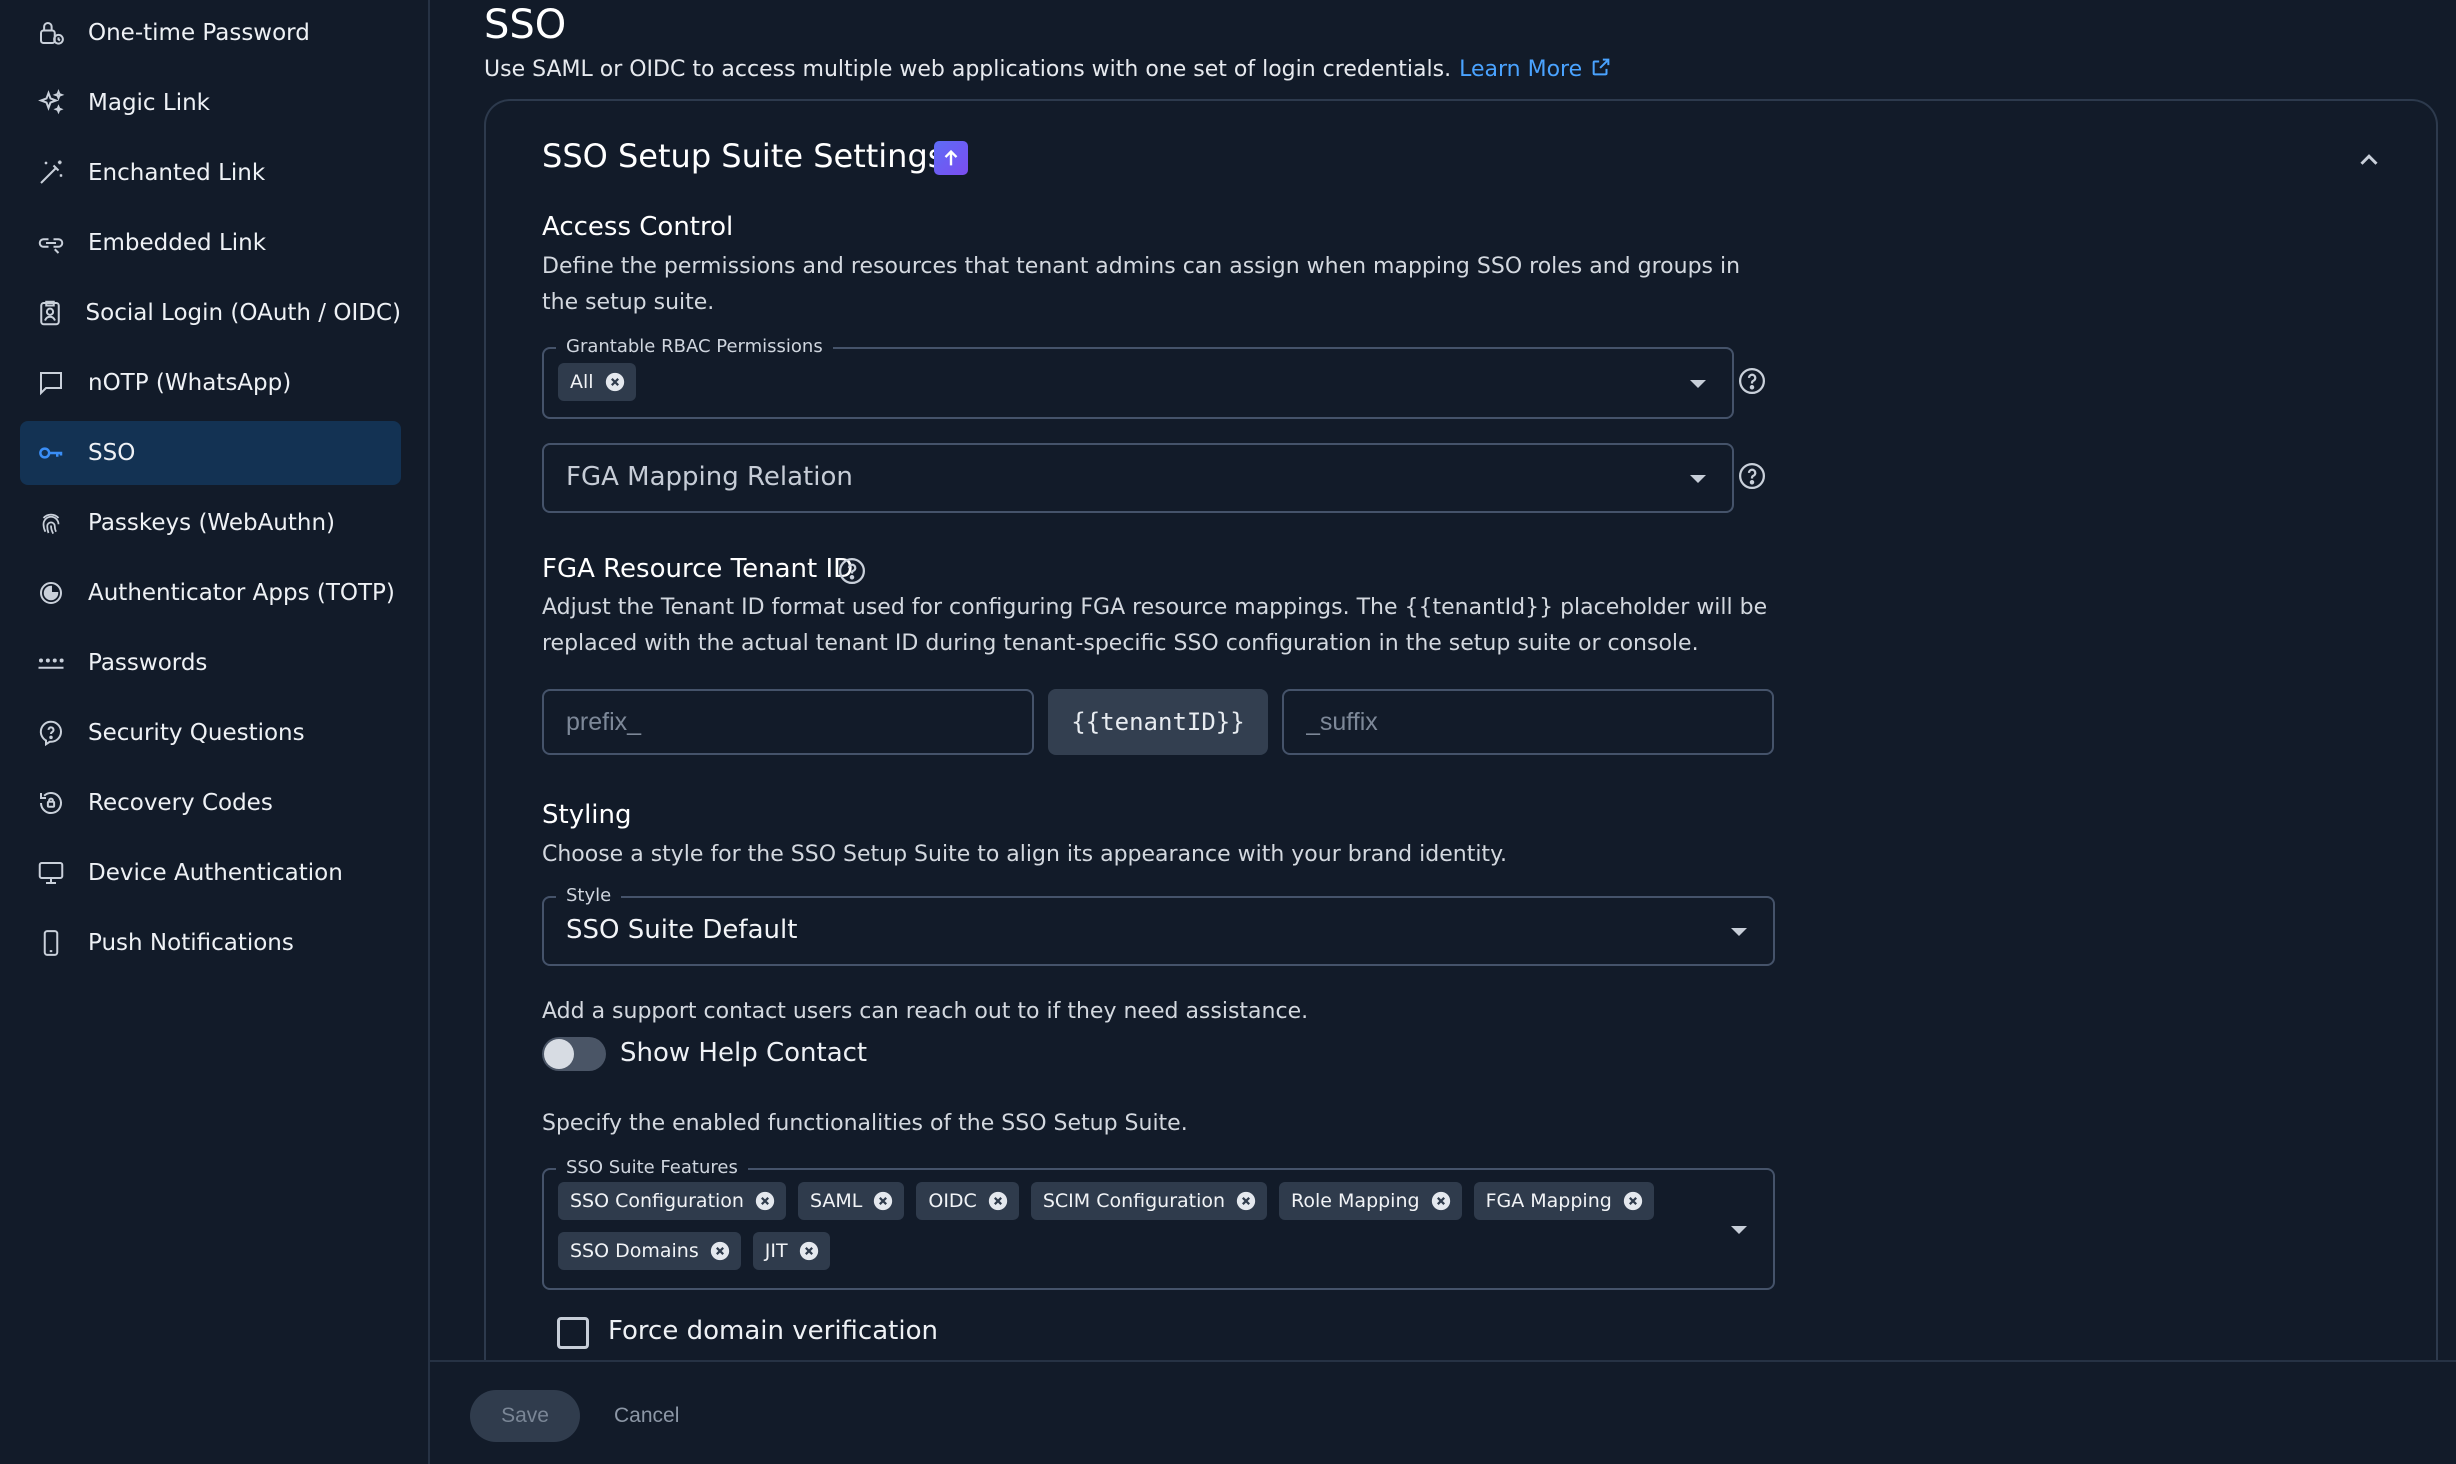 The image size is (2456, 1464). What do you see at coordinates (773, 1331) in the screenshot?
I see `force-domain-verification-label: Force domain verification` at bounding box center [773, 1331].